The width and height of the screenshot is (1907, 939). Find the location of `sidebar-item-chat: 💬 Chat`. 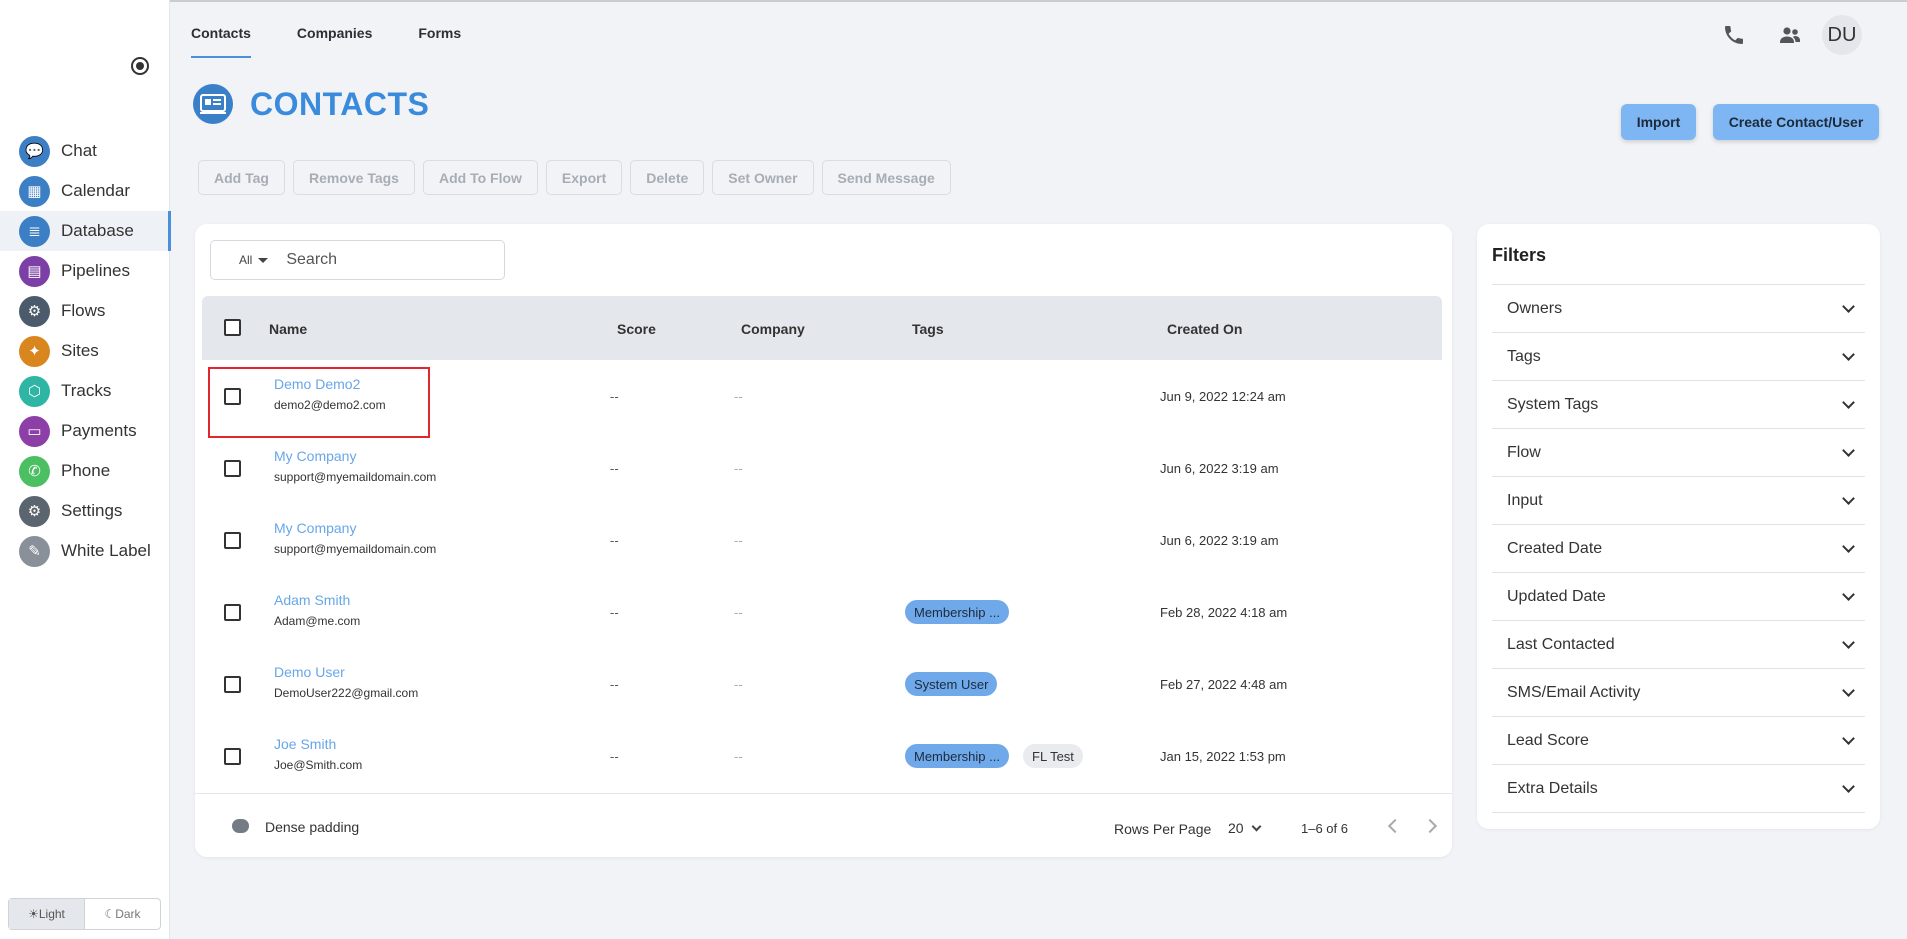

sidebar-item-chat: 💬 Chat is located at coordinates (85, 151).